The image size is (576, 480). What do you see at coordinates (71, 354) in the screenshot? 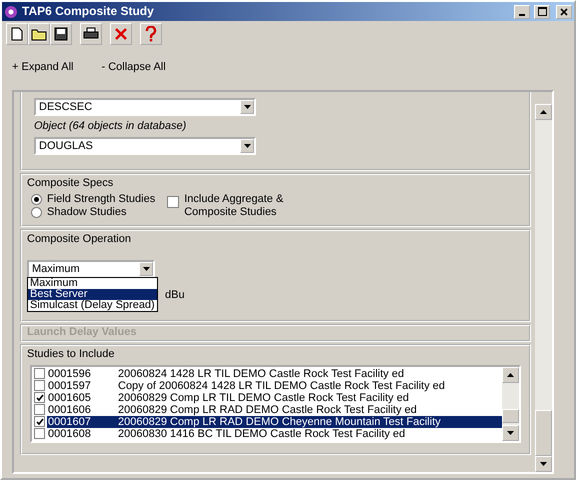
I see `group-title: Studies to Include` at bounding box center [71, 354].